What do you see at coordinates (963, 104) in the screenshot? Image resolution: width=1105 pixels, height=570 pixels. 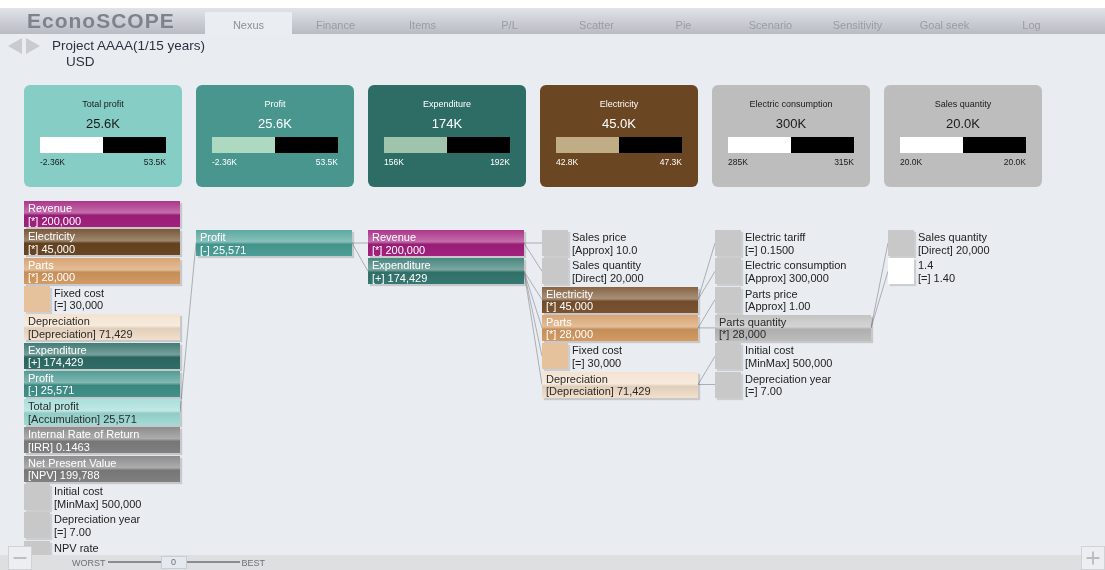 I see `card-title: Sales quantity` at bounding box center [963, 104].